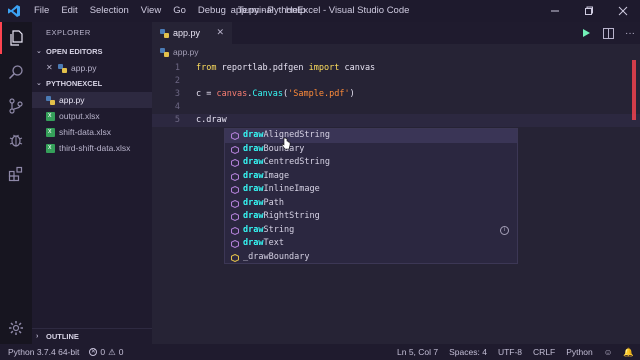 This screenshot has width=640, height=360. I want to click on error-count: 0, so click(103, 352).